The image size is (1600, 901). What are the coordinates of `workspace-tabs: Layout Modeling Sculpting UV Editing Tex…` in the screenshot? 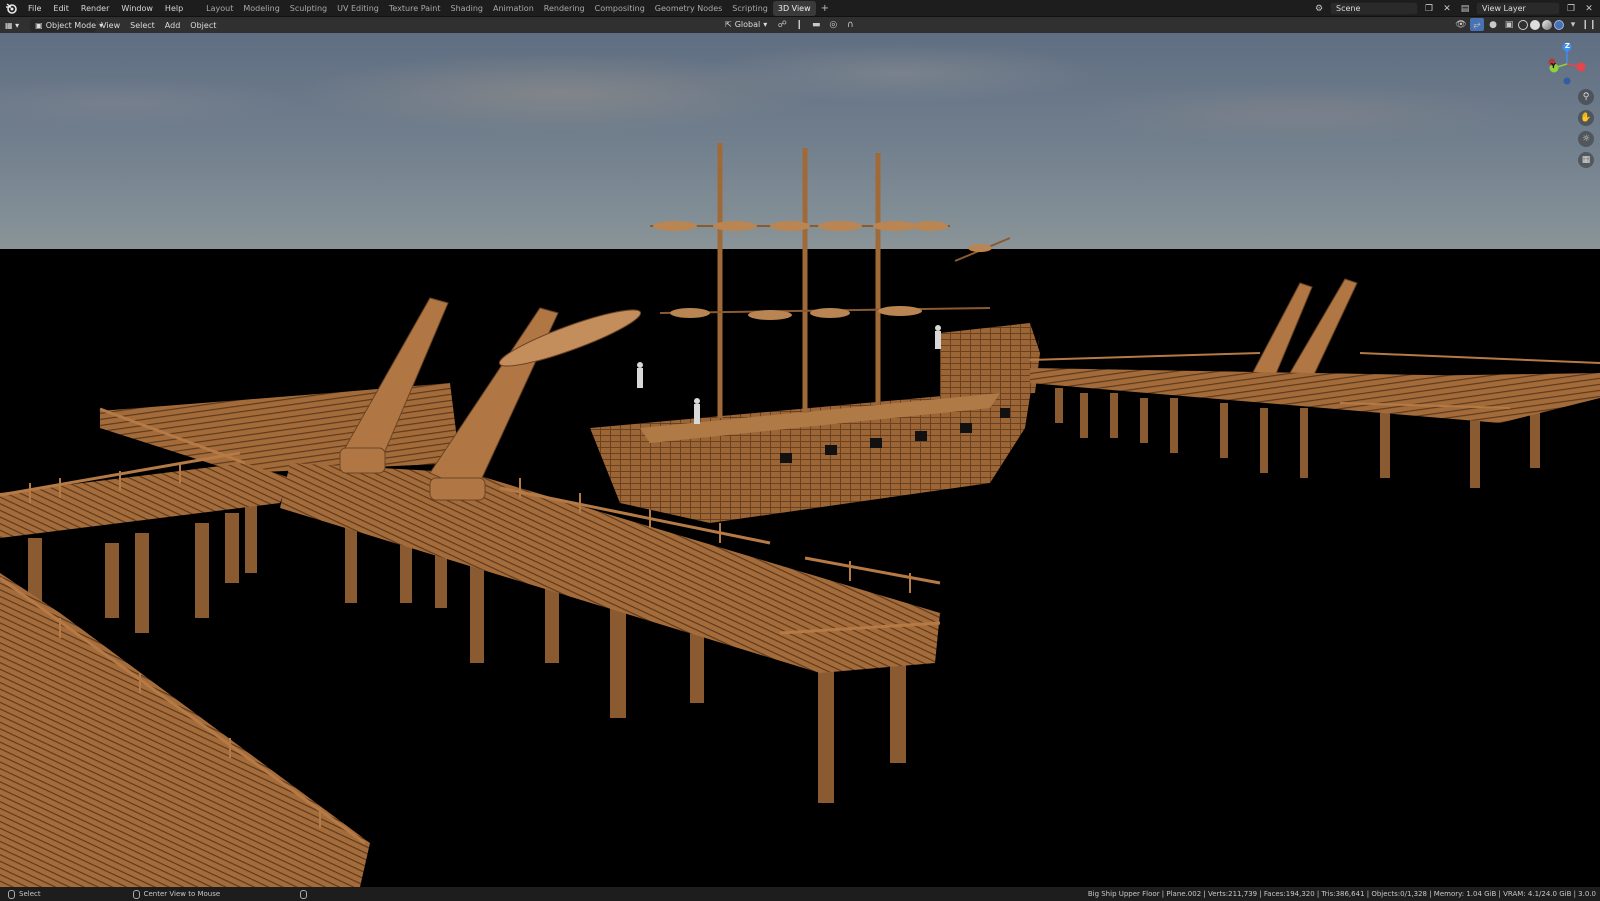 It's located at (517, 8).